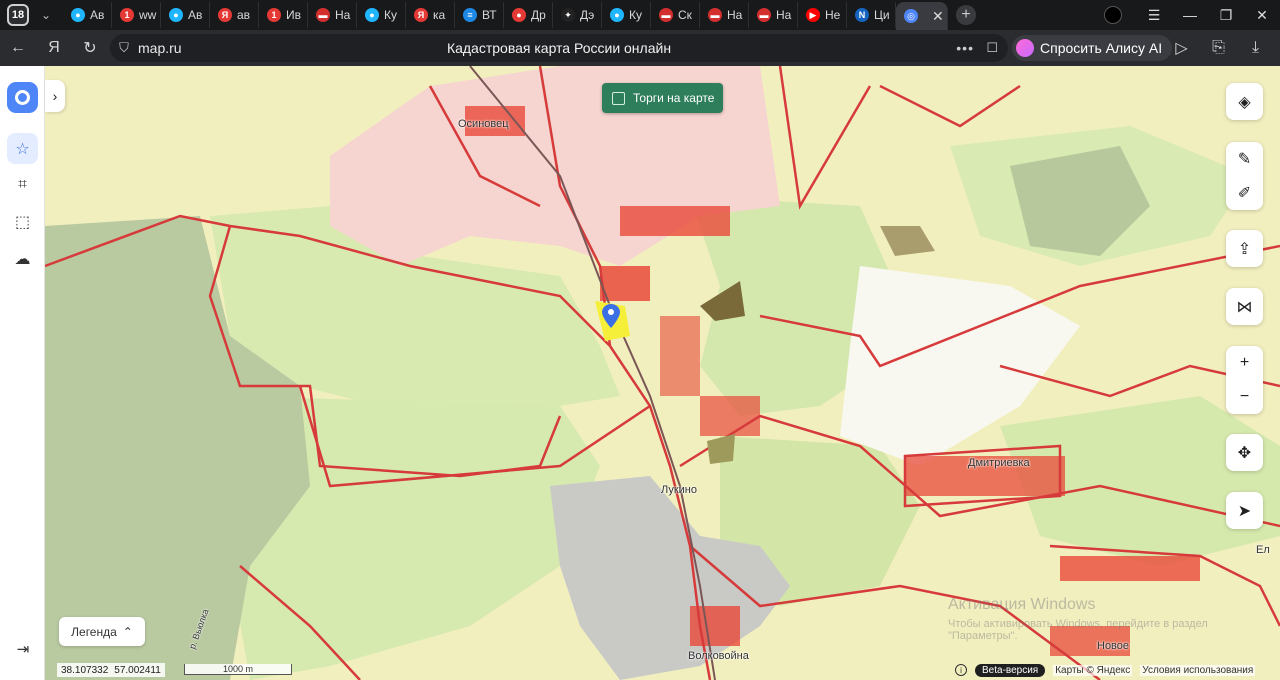  I want to click on auctions-on-map-toggle: Торги на карте, so click(662, 98).